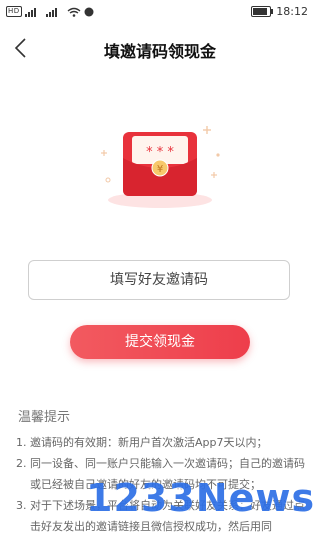 This screenshot has height=537, width=320. Describe the element at coordinates (292, 11) in the screenshot. I see `clock: 18:12` at that location.